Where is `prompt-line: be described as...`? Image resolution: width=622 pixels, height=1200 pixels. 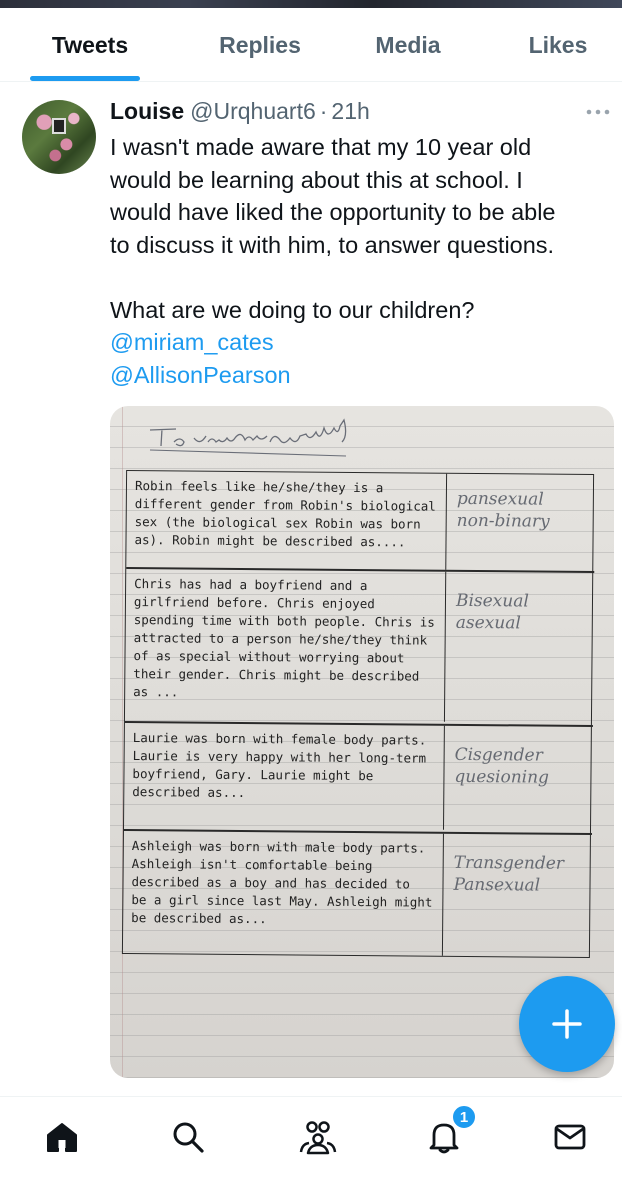 prompt-line: be described as... is located at coordinates (199, 918).